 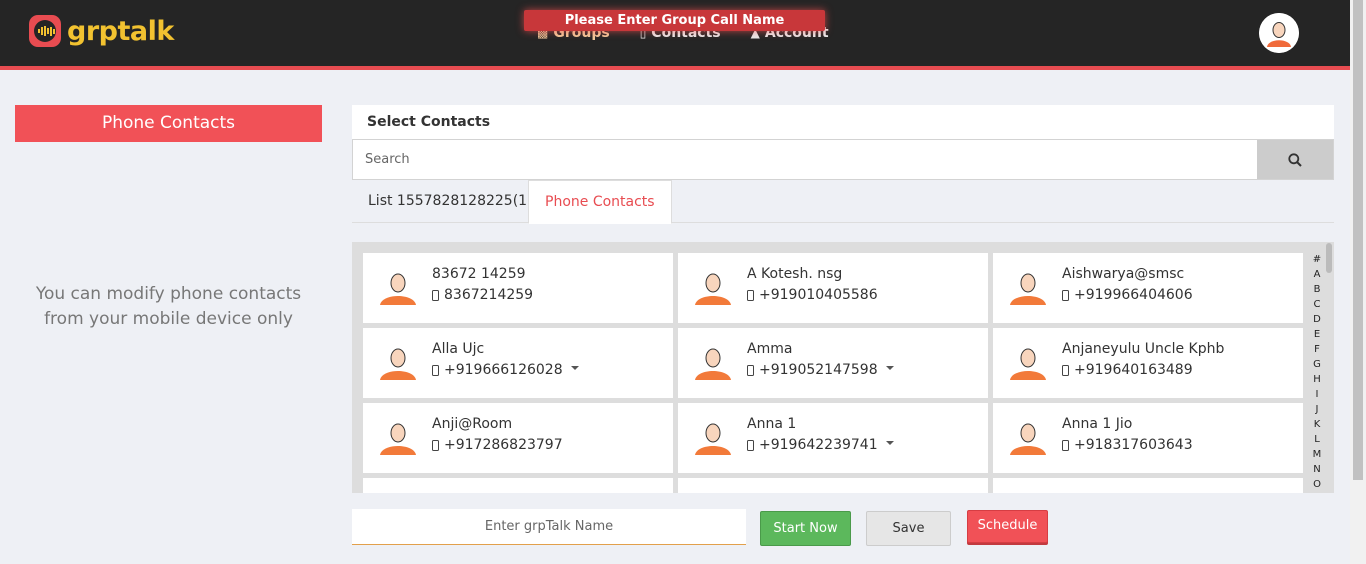 What do you see at coordinates (168, 294) in the screenshot?
I see `left-panel-message-line1: You can modify phone contacts` at bounding box center [168, 294].